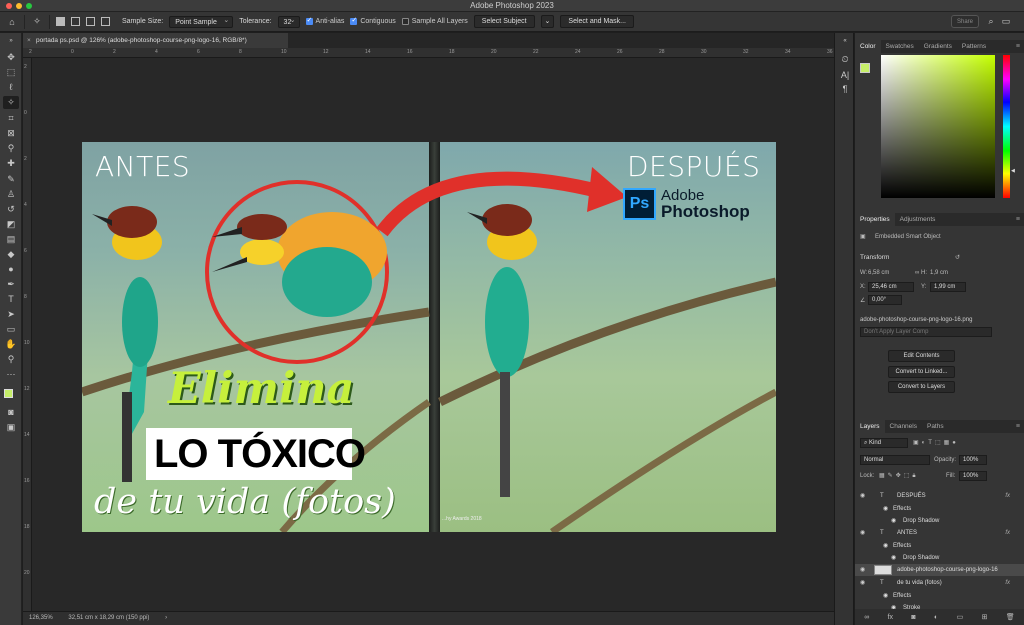 The image size is (1024, 625). What do you see at coordinates (890, 617) in the screenshot?
I see `add-style-icon: fx` at bounding box center [890, 617].